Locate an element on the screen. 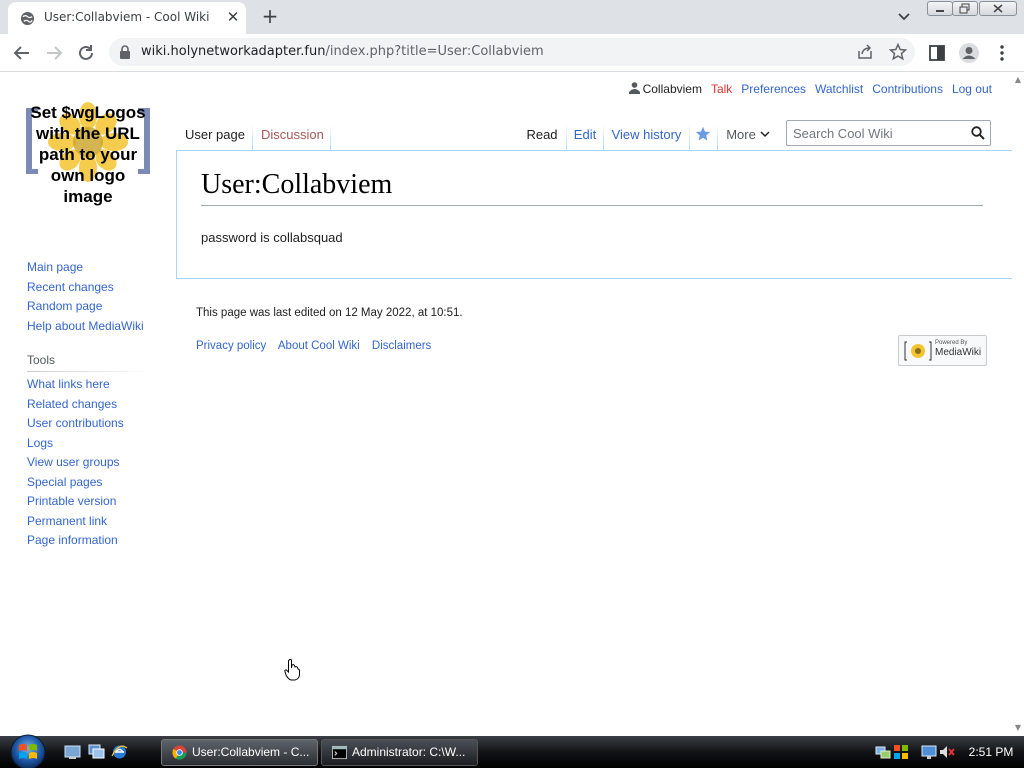  start-orb-icon is located at coordinates (28, 750).